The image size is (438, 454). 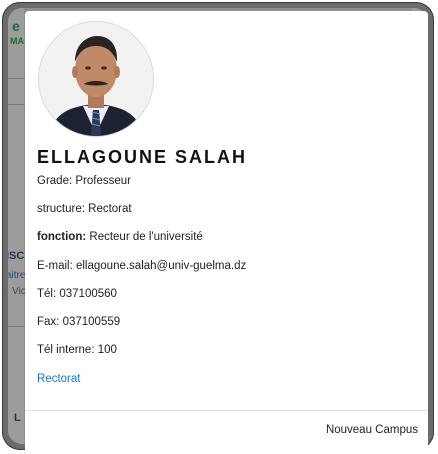 I want to click on background-text-fragment: ISC, so click(x=16, y=256).